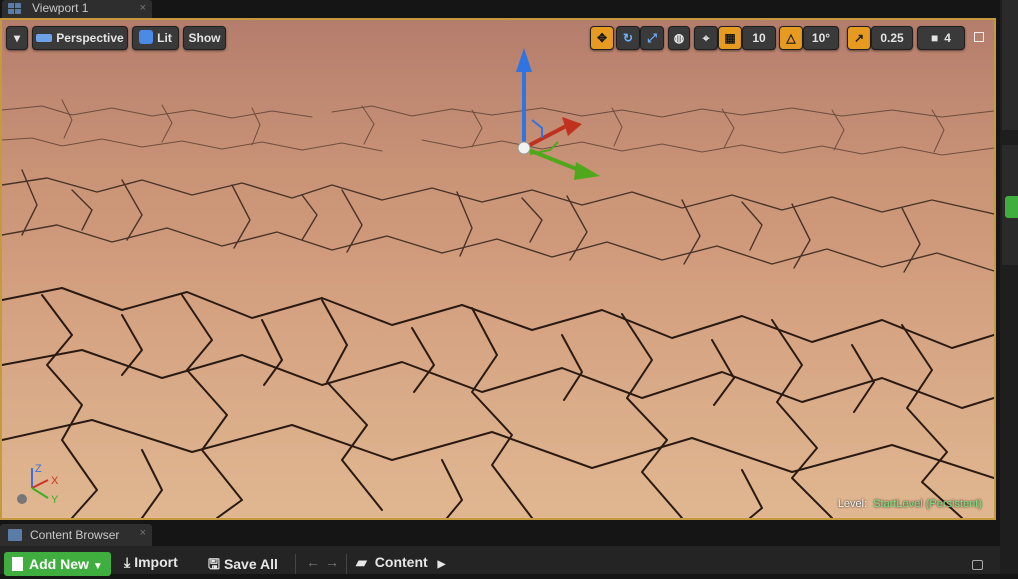  What do you see at coordinates (250, 564) in the screenshot?
I see `save-all-label: Save All` at bounding box center [250, 564].